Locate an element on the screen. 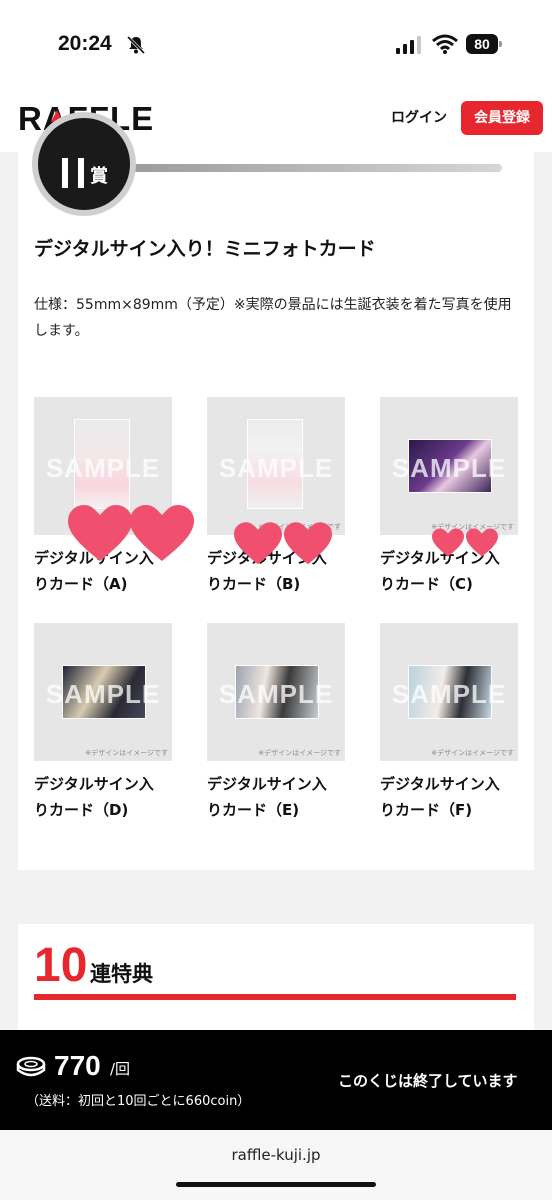 The height and width of the screenshot is (1200, 552). home-indicator is located at coordinates (276, 1184).